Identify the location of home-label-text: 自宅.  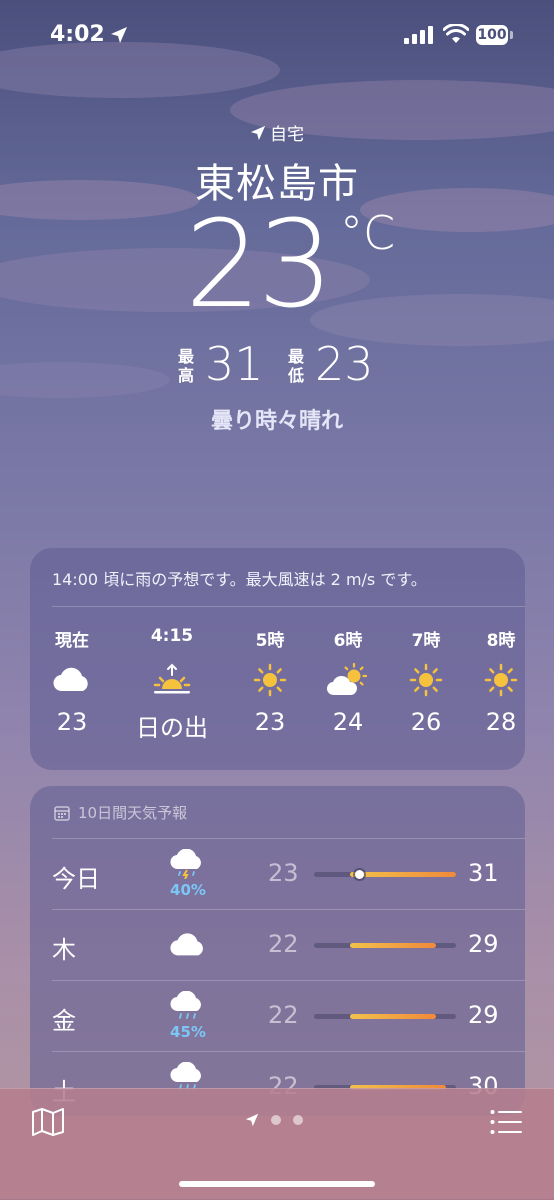
(287, 135).